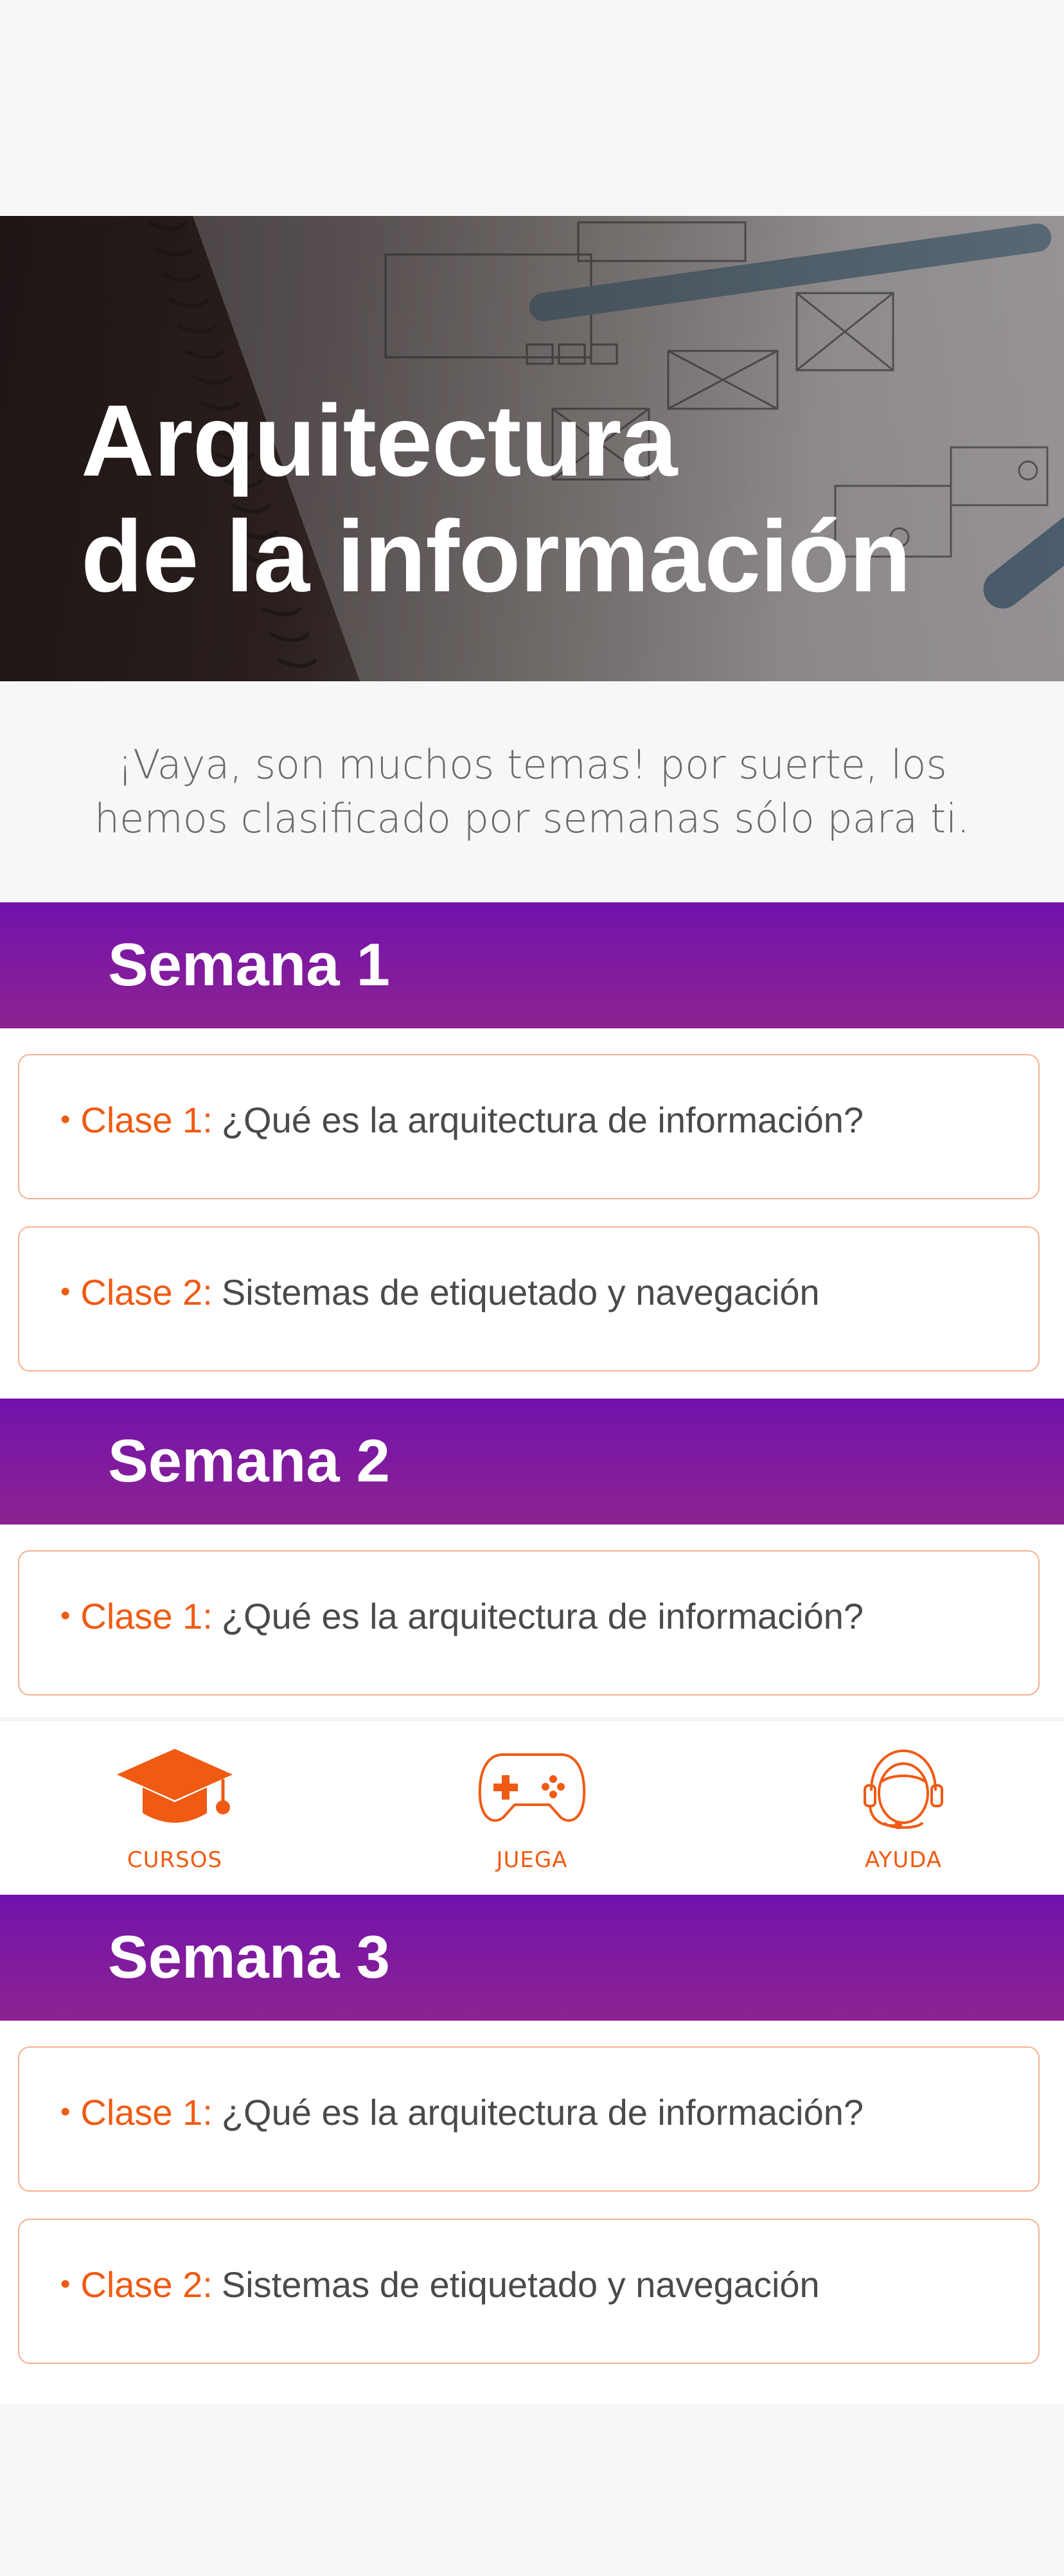 The width and height of the screenshot is (1064, 2576). I want to click on nav-label-cursos: CURSOS, so click(175, 1860).